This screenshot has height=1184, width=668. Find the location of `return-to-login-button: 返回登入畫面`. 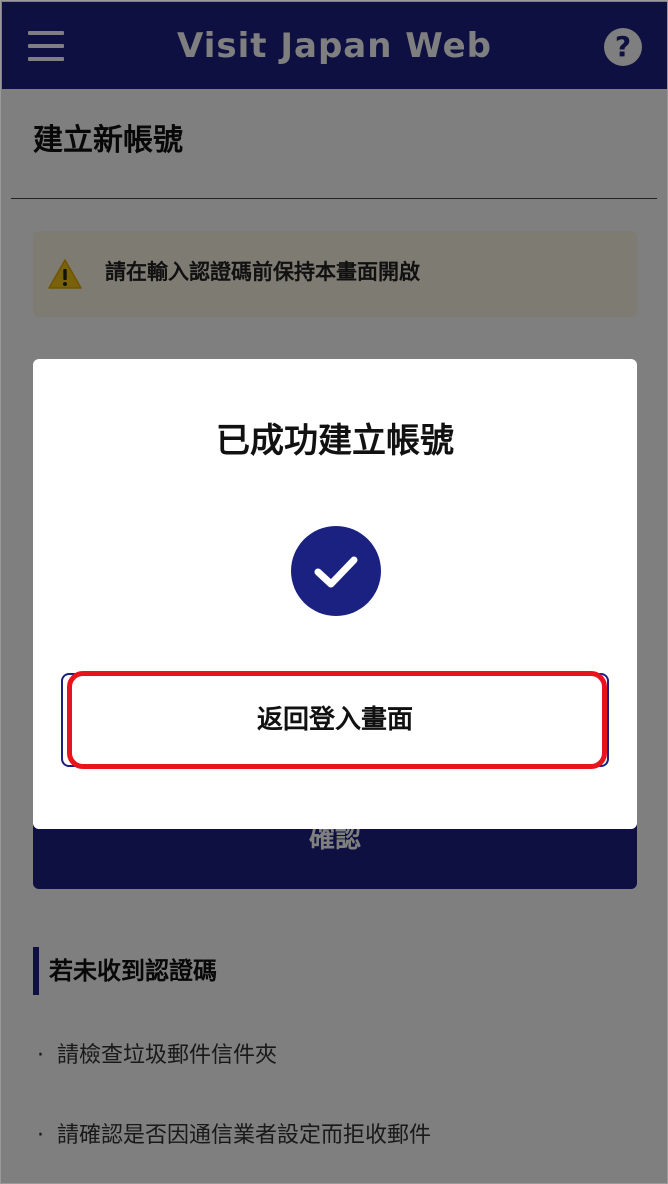

return-to-login-button: 返回登入畫面 is located at coordinates (335, 720).